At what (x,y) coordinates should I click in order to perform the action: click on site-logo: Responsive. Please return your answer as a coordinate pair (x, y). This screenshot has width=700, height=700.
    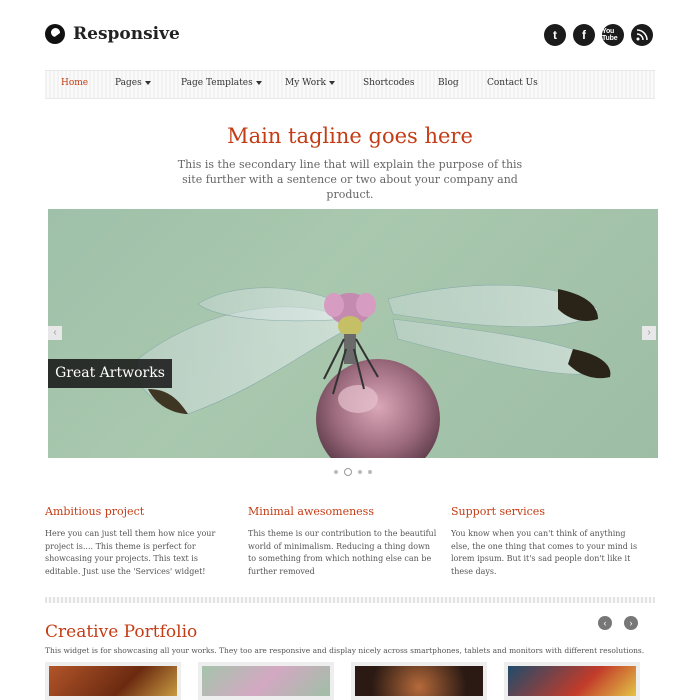
    Looking at the image, I should click on (112, 34).